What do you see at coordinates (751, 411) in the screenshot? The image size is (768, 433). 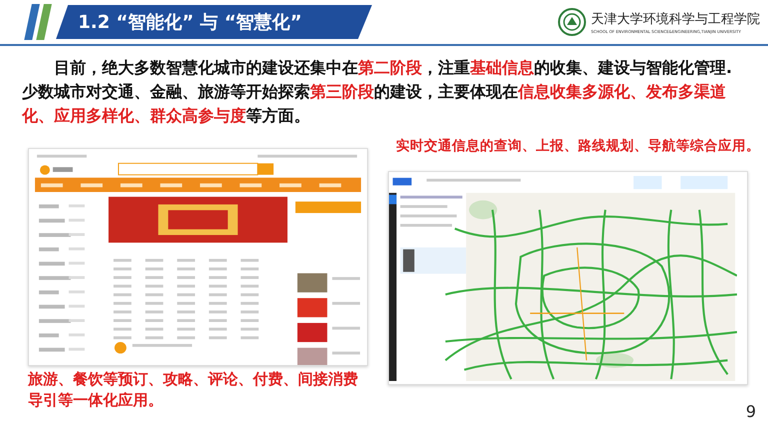 I see `page-number: 9` at bounding box center [751, 411].